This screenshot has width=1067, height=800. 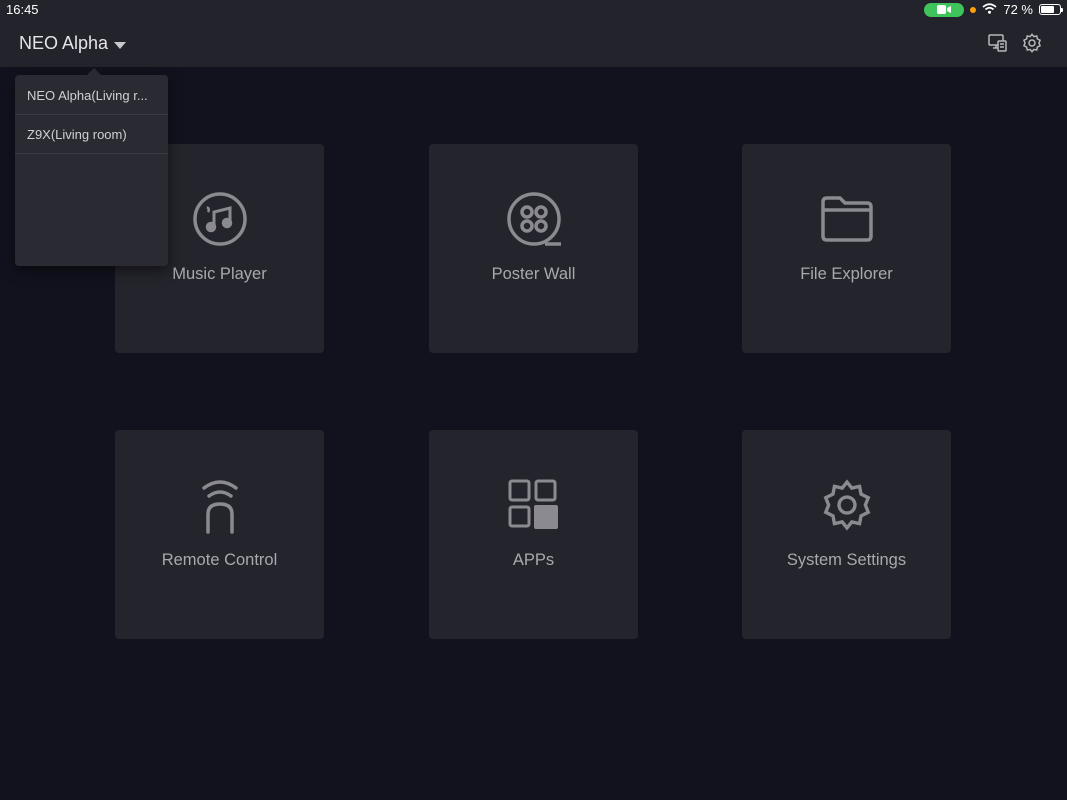 I want to click on device-selector: NEO Alpha, so click(x=73, y=43).